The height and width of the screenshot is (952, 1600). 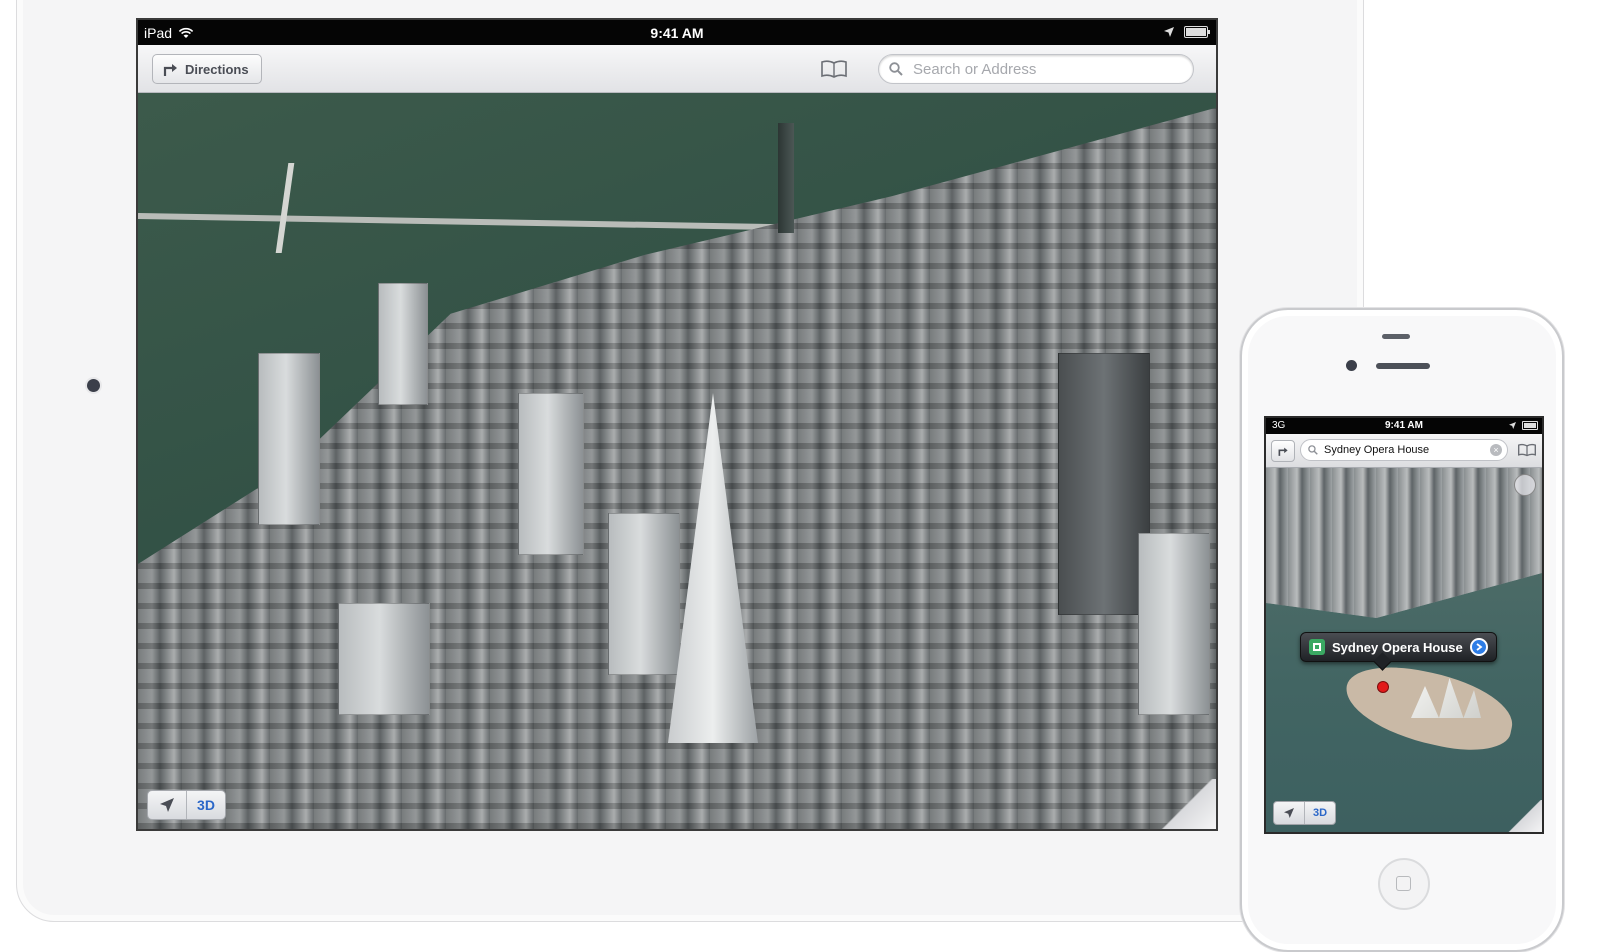 What do you see at coordinates (1404, 884) in the screenshot?
I see `home-button` at bounding box center [1404, 884].